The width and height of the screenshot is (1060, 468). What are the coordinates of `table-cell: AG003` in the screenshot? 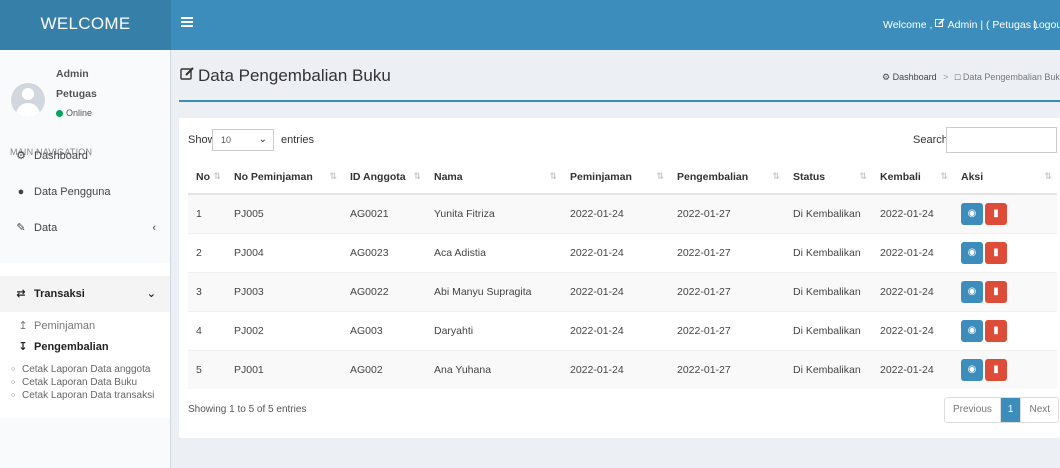 It's located at (384, 330).